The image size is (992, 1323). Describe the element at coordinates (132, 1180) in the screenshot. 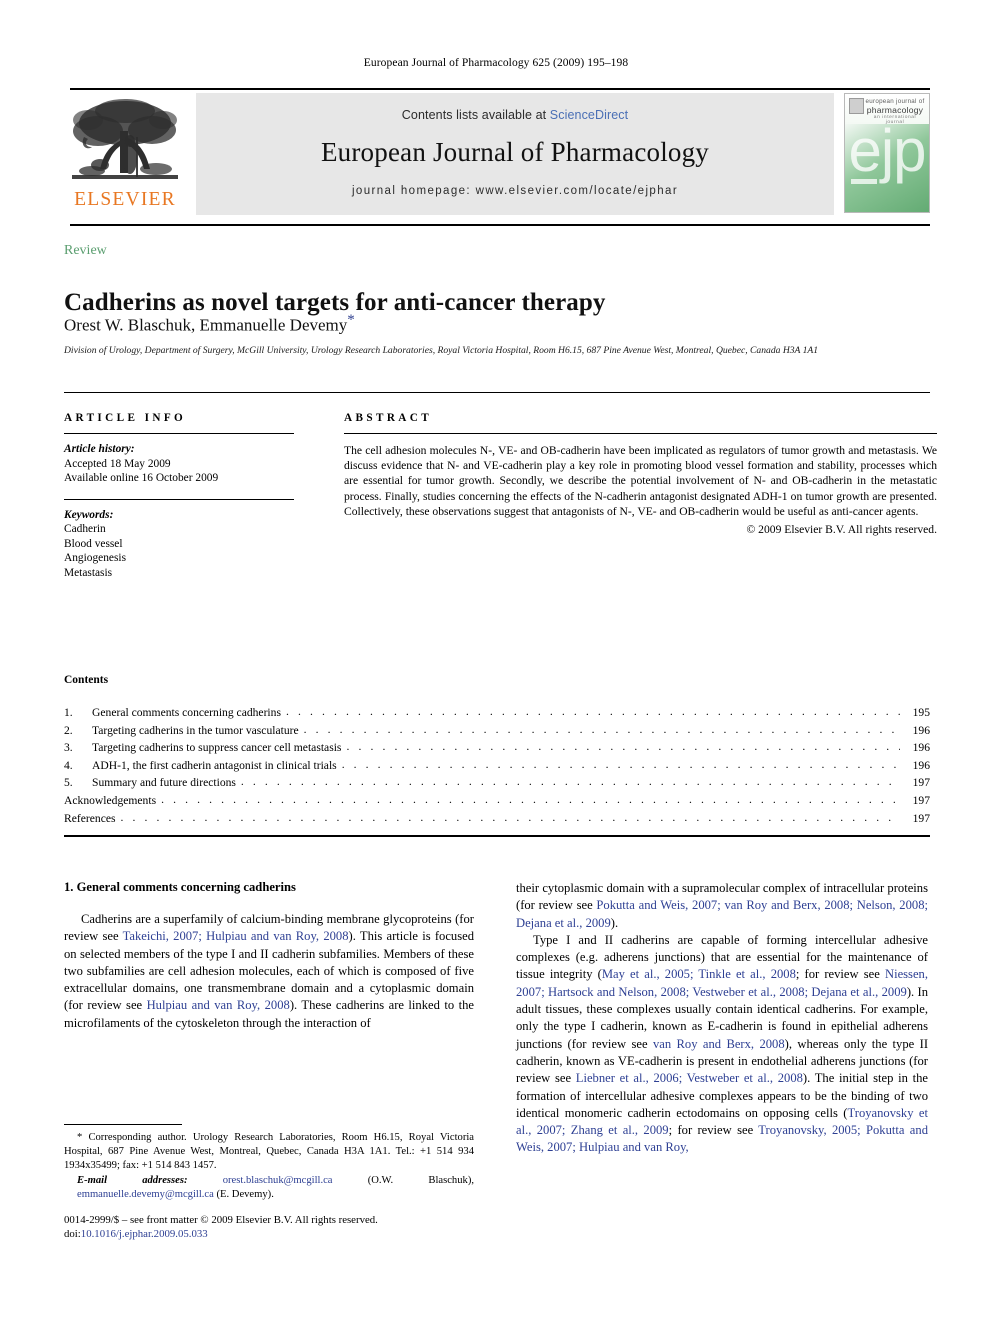

I see `email-addresses-label: E-mail addresses:` at that location.